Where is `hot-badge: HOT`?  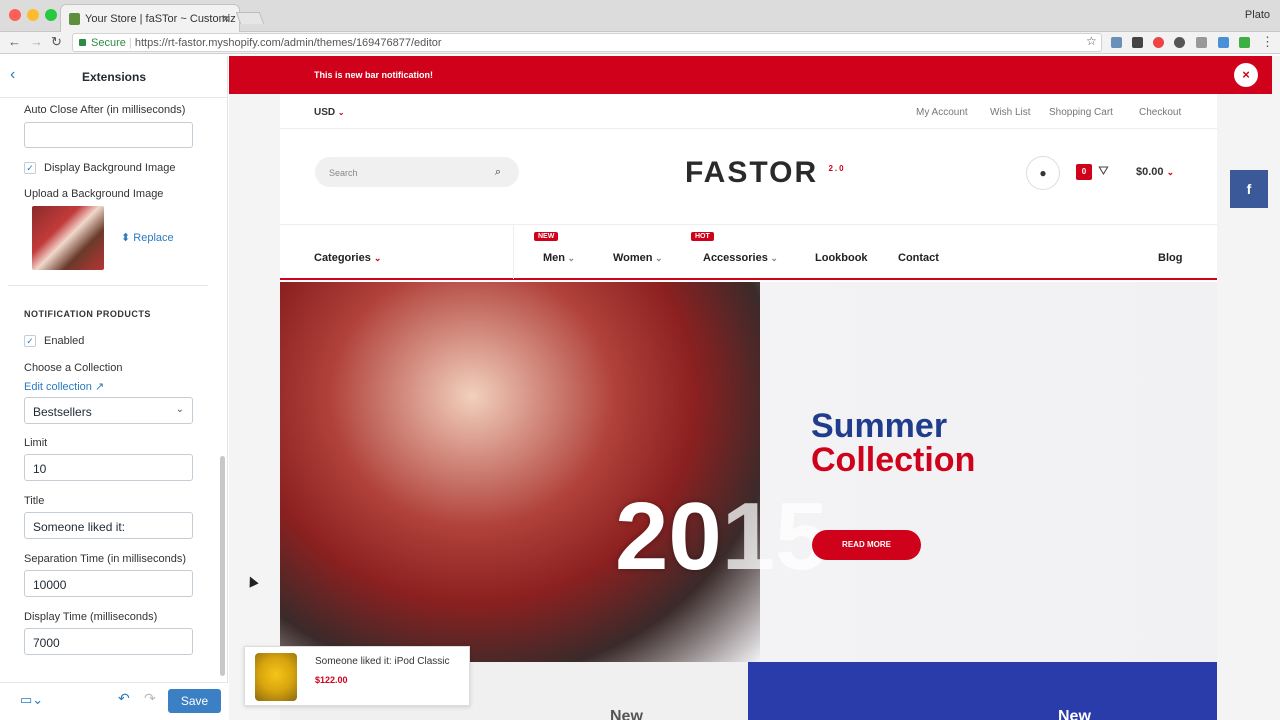
hot-badge: HOT is located at coordinates (702, 236).